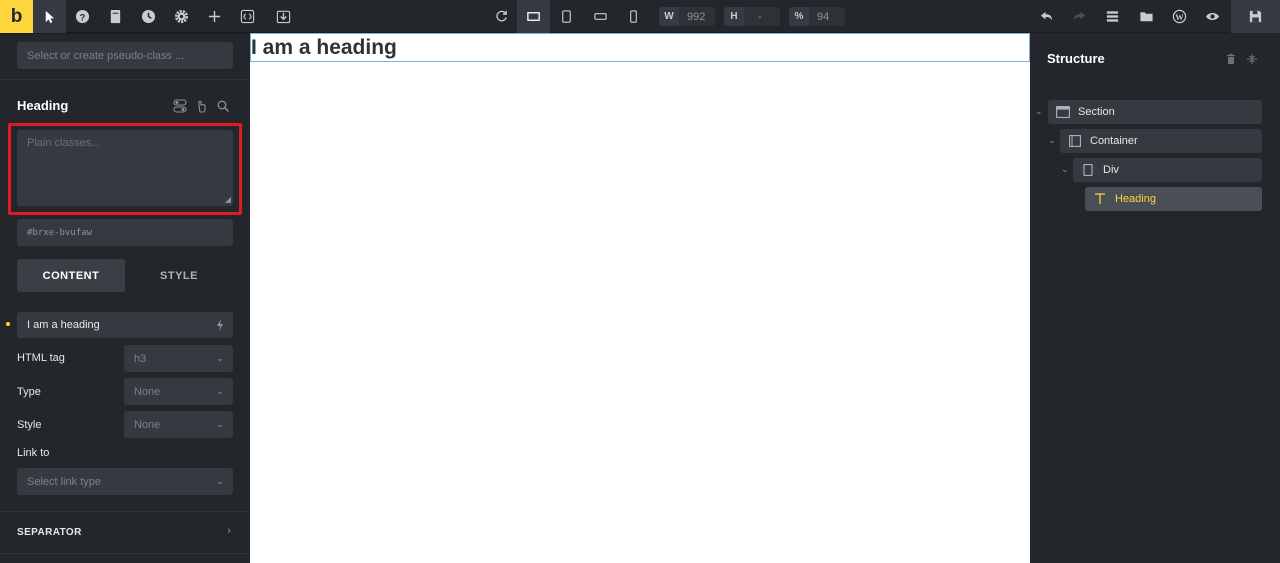  Describe the element at coordinates (229, 531) in the screenshot. I see `chevron-right-icon: ›` at that location.